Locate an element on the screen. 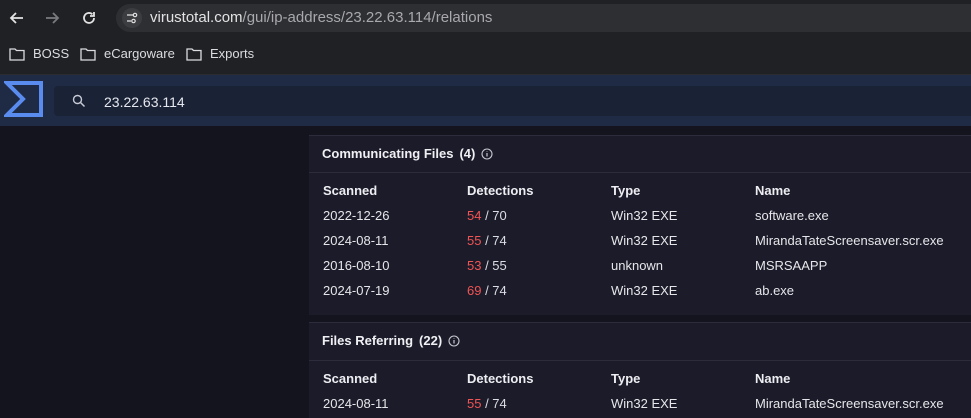 This screenshot has height=418, width=971. virustotal-logo is located at coordinates (23, 99).